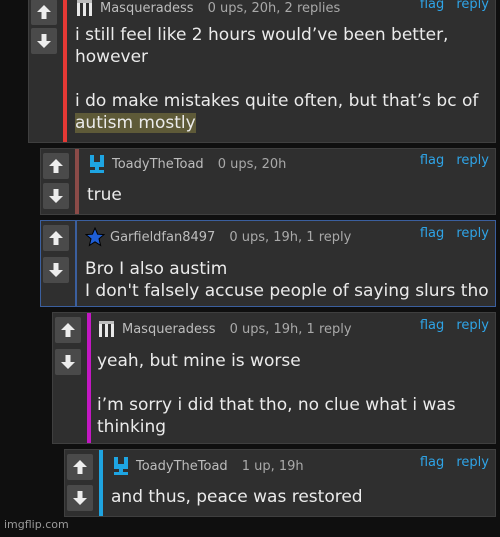 The height and width of the screenshot is (537, 500). I want to click on comment-meta: 0 ups, 20h, 2 replies, so click(274, 8).